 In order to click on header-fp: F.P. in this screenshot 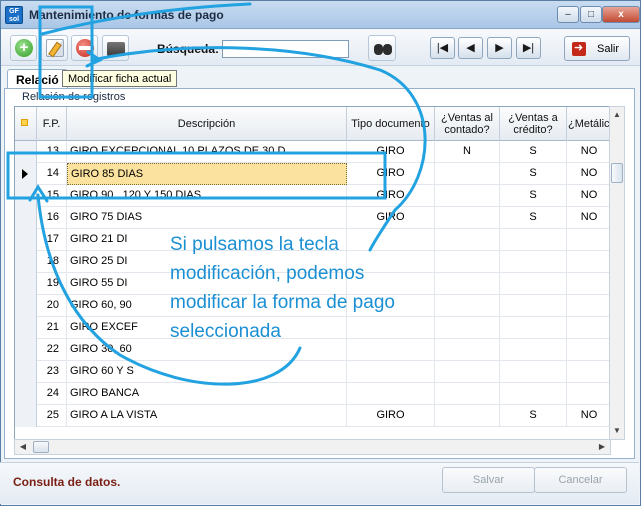, I will do `click(52, 124)`.